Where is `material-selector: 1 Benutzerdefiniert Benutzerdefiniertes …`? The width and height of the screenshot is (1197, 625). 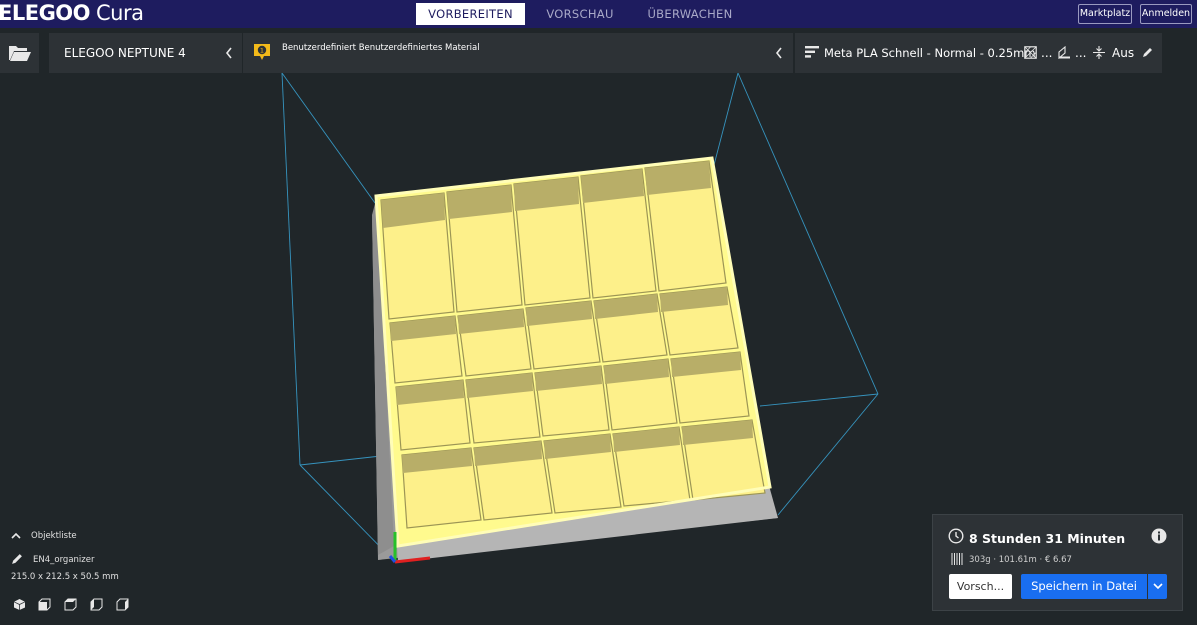
material-selector: 1 Benutzerdefiniert Benutzerdefiniertes … is located at coordinates (518, 53).